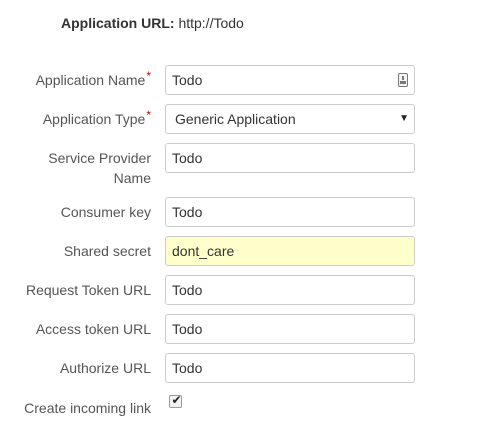 The height and width of the screenshot is (421, 482). I want to click on application-name-label: Application Name*, so click(93, 79).